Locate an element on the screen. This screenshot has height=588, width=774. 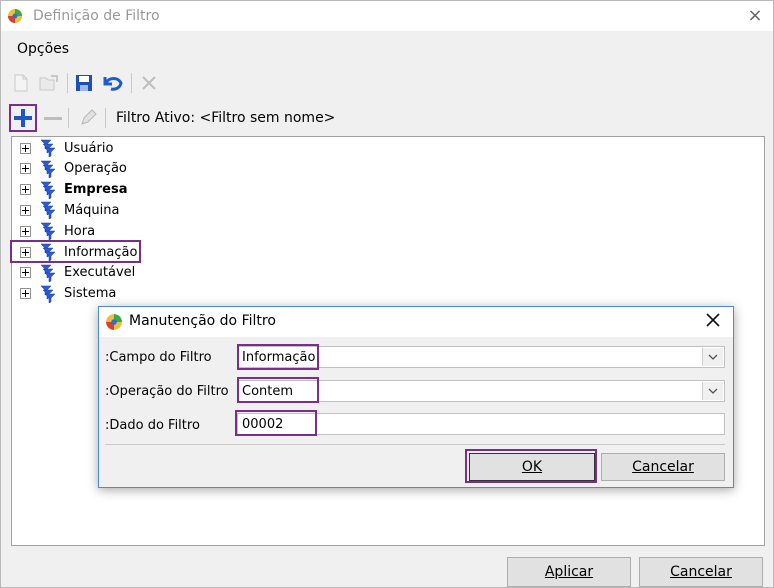
tree-item: Hora is located at coordinates (53, 231).